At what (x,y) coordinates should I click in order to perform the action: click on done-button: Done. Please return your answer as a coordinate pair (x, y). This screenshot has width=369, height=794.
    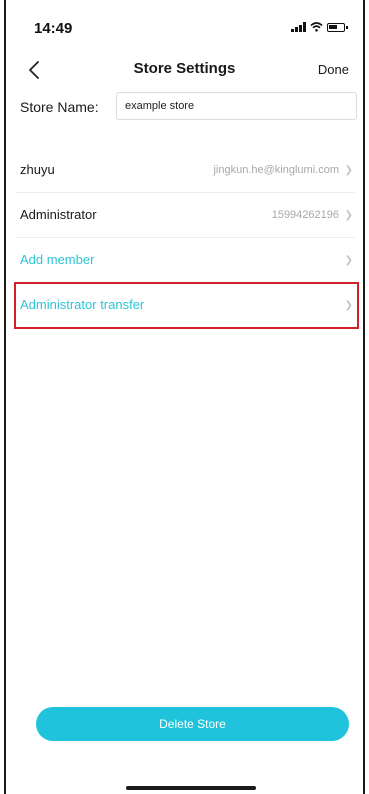
    Looking at the image, I should click on (333, 69).